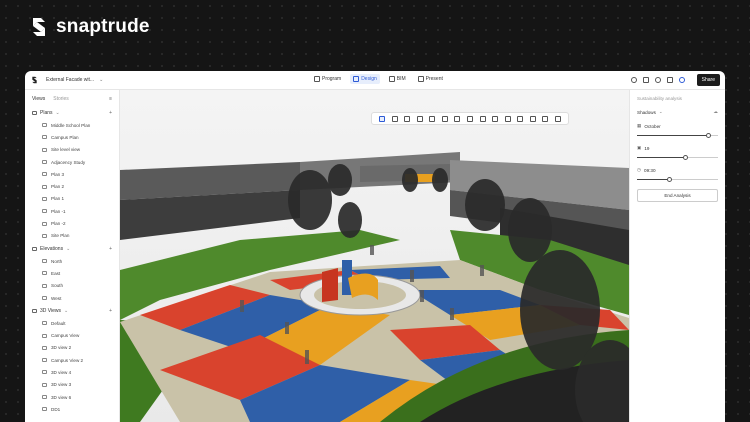  I want to click on view-item: North, so click(72, 261).